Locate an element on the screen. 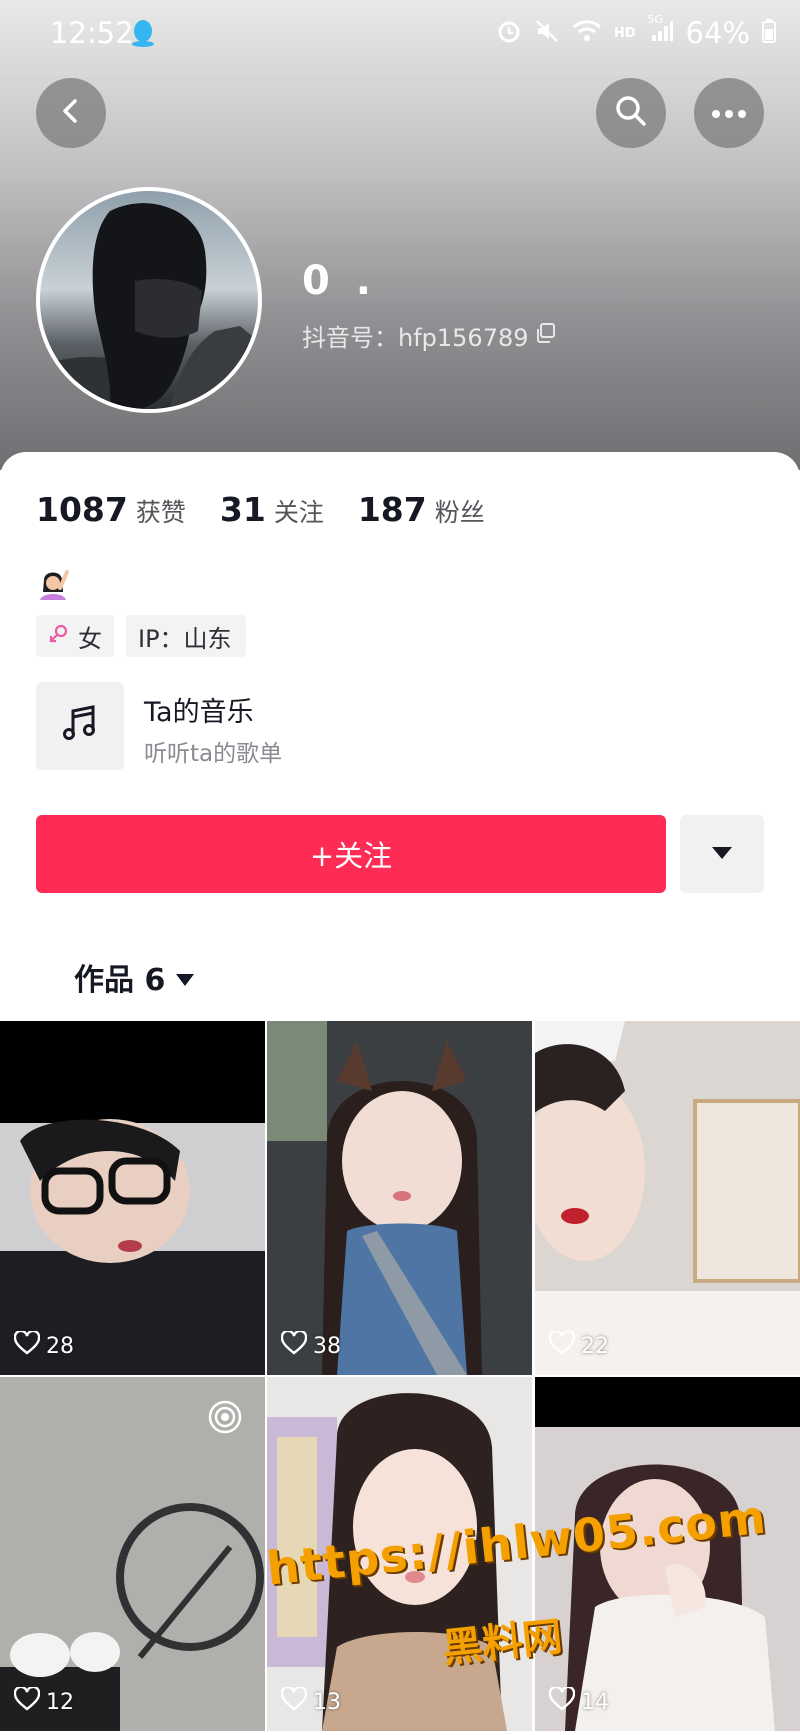 Image resolution: width=800 pixels, height=1735 pixels. status-time: 12:52 is located at coordinates (92, 33).